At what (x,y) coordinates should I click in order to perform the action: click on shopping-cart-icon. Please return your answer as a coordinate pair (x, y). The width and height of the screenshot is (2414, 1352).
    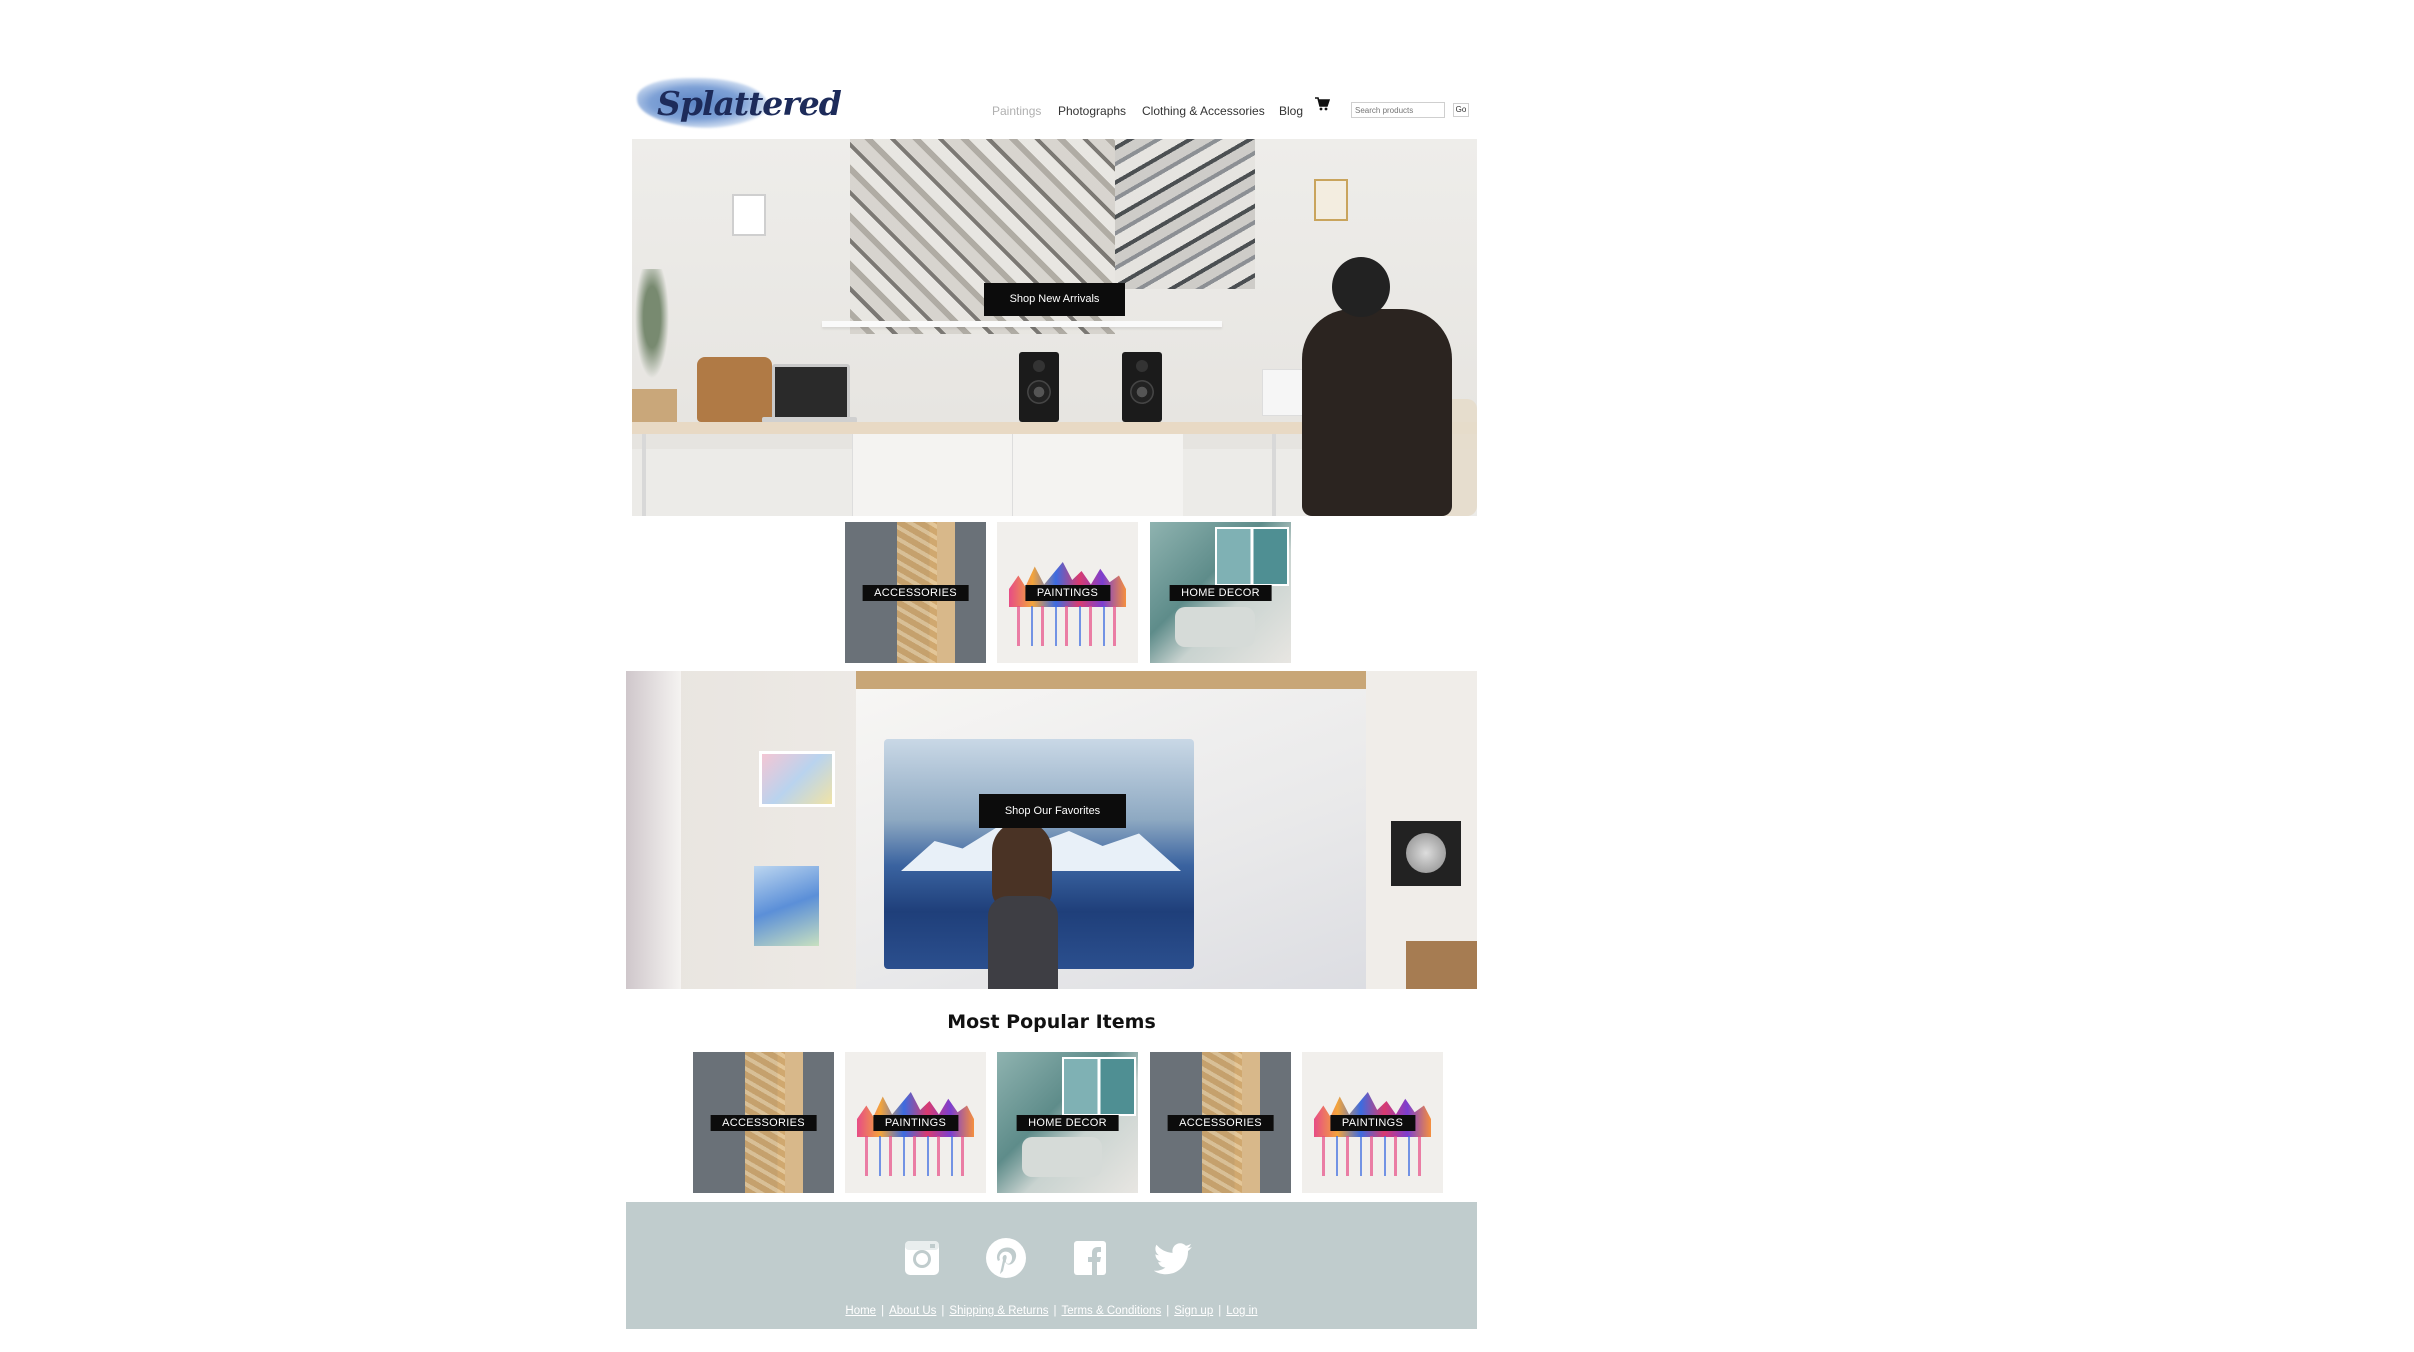
    Looking at the image, I should click on (1322, 104).